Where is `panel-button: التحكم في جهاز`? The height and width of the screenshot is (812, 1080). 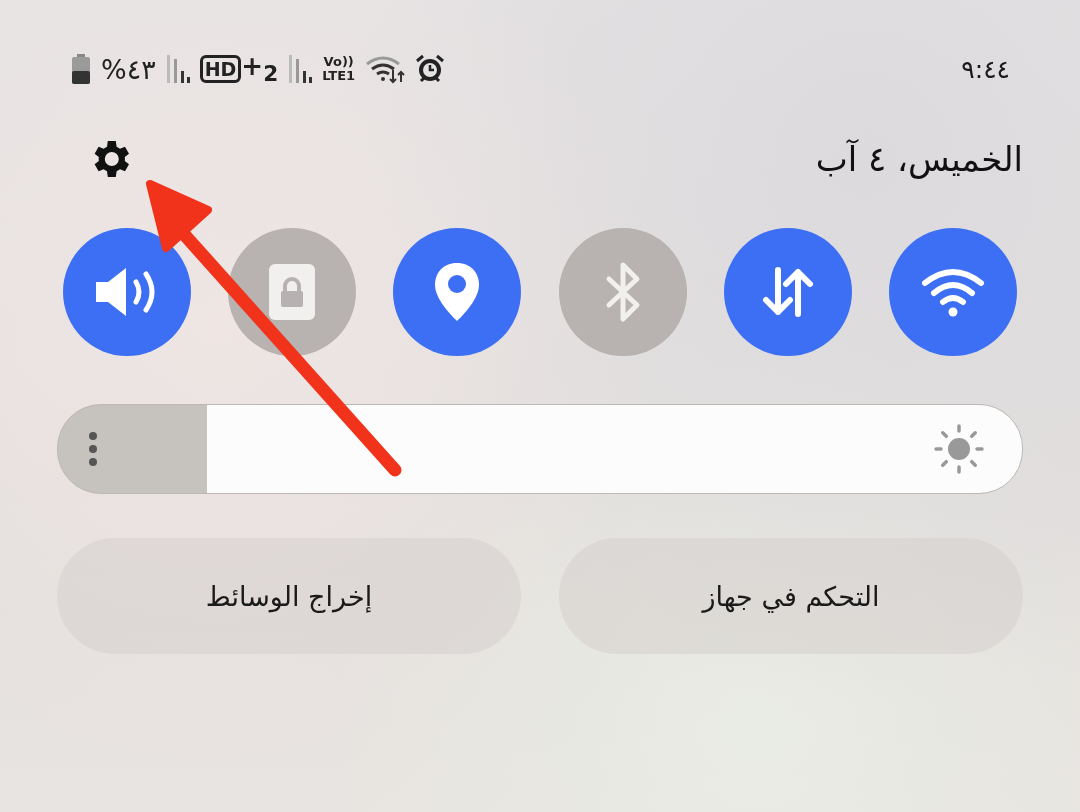 panel-button: التحكم في جهاز is located at coordinates (791, 596).